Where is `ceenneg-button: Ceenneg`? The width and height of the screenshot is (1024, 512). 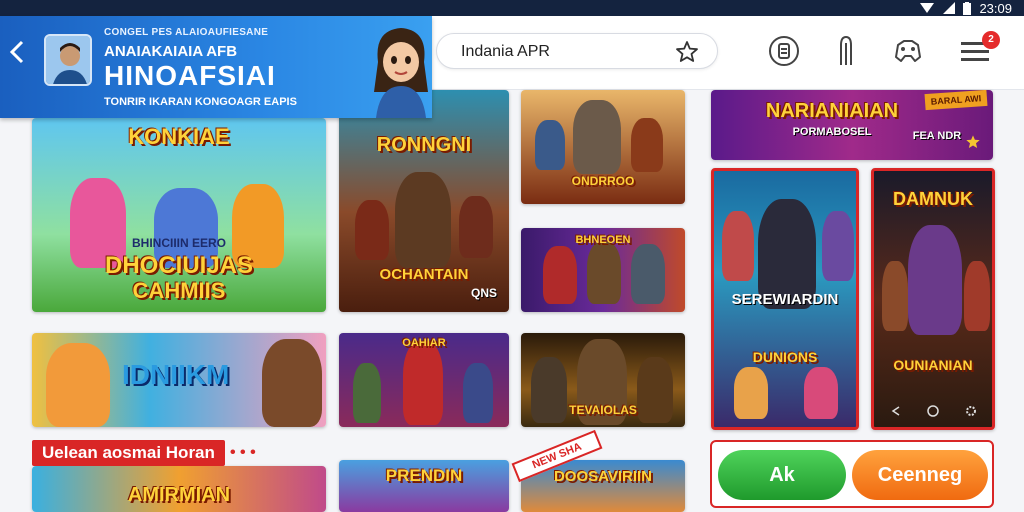
ceenneg-button: Ceenneg is located at coordinates (920, 475).